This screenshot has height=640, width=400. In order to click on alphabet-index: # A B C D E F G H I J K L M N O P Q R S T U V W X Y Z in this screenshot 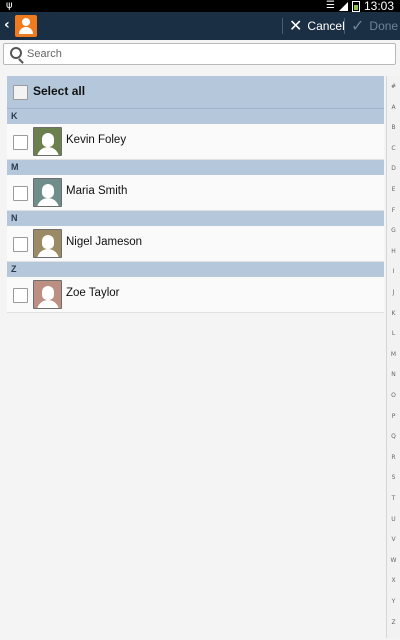, I will do `click(393, 357)`.